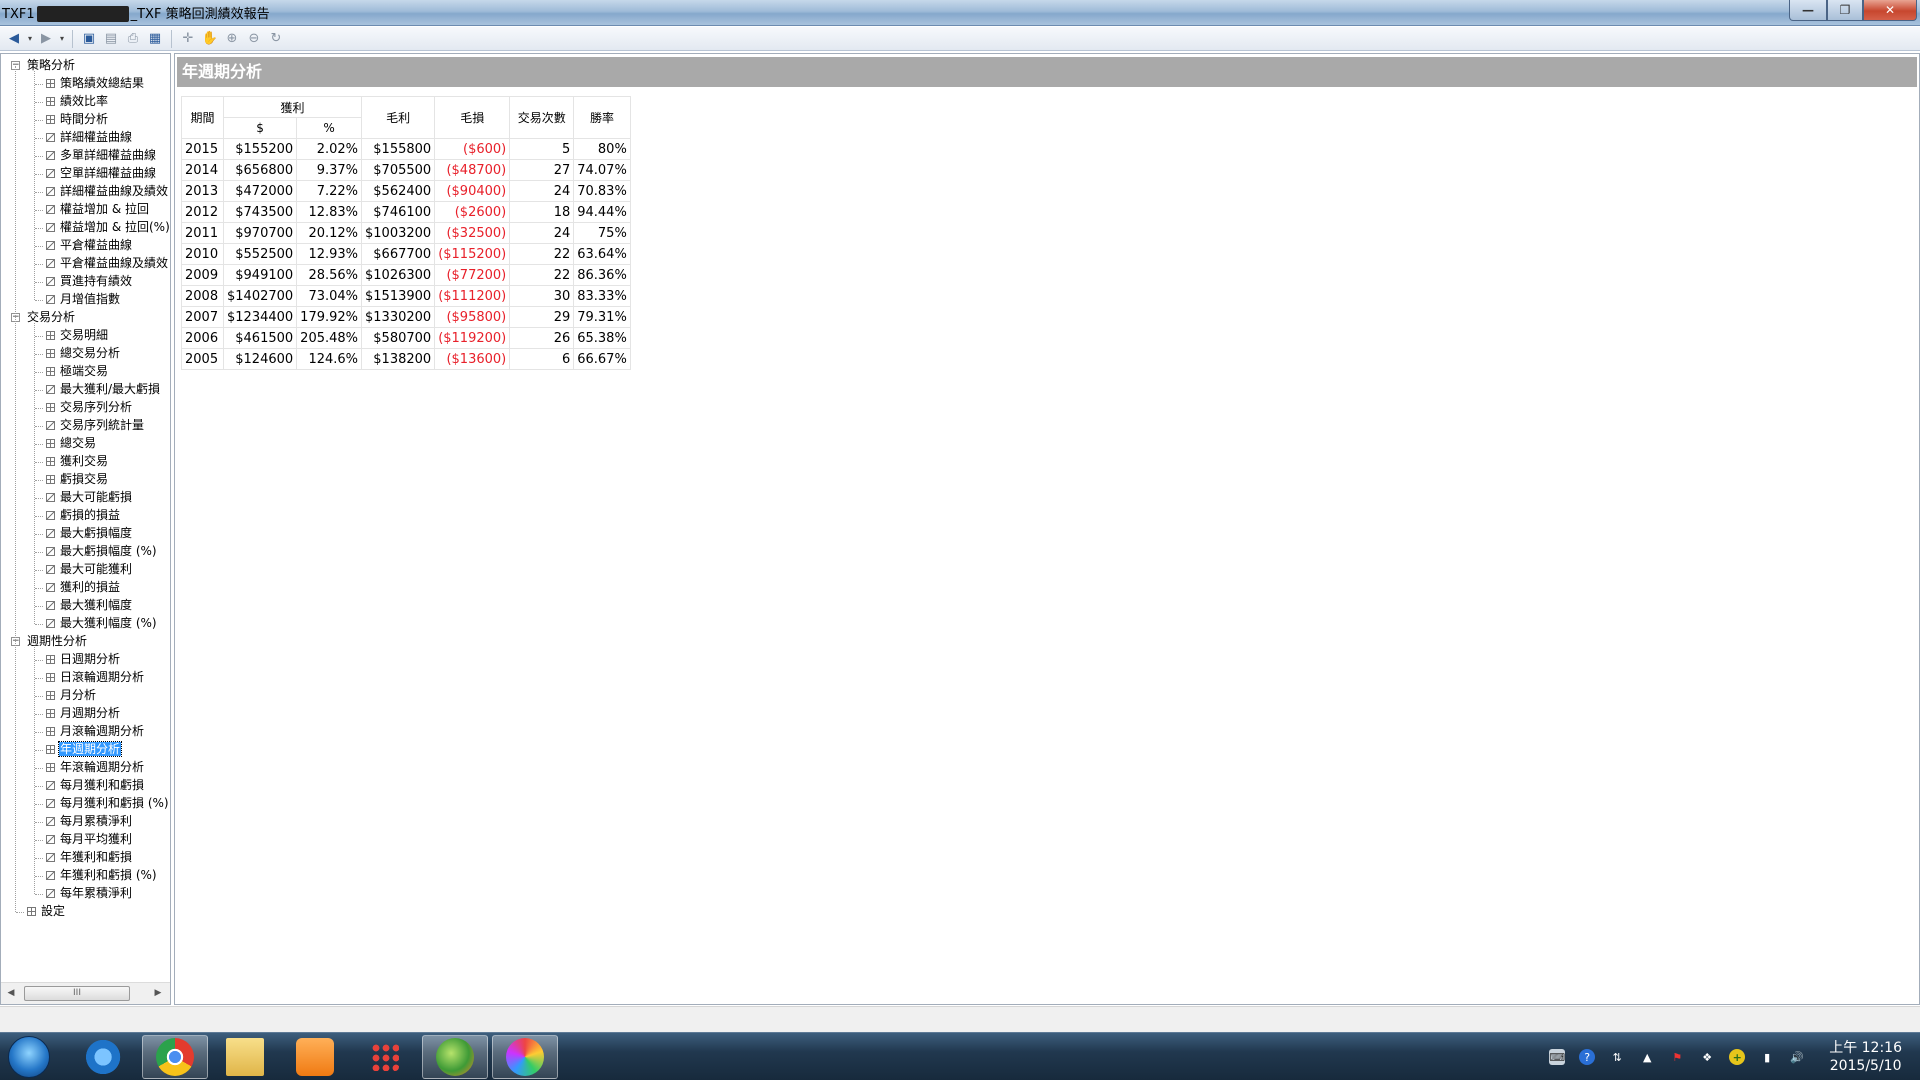  Describe the element at coordinates (111, 39) in the screenshot. I see `page-setup-icon: ▤` at that location.